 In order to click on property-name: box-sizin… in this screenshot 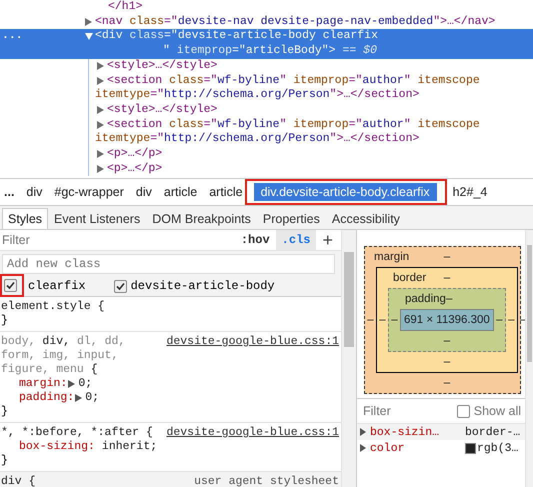, I will do `click(417, 432)`.